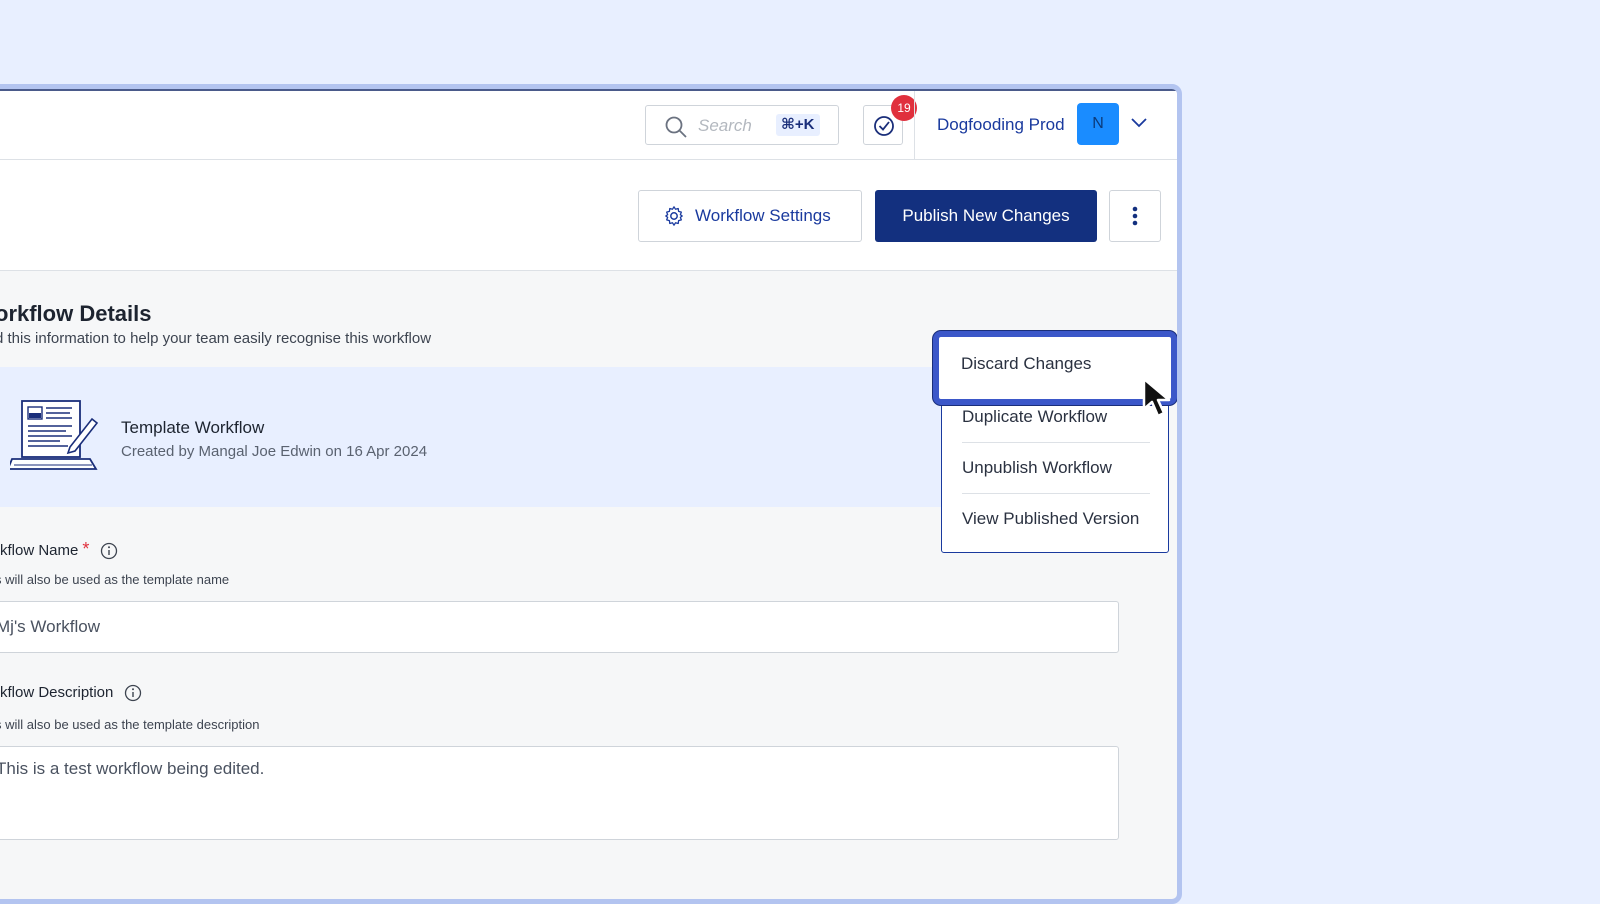 Image resolution: width=1600 pixels, height=904 pixels. Describe the element at coordinates (559, 793) in the screenshot. I see `workflow-description-textarea: This is a test workflow being edited.` at that location.